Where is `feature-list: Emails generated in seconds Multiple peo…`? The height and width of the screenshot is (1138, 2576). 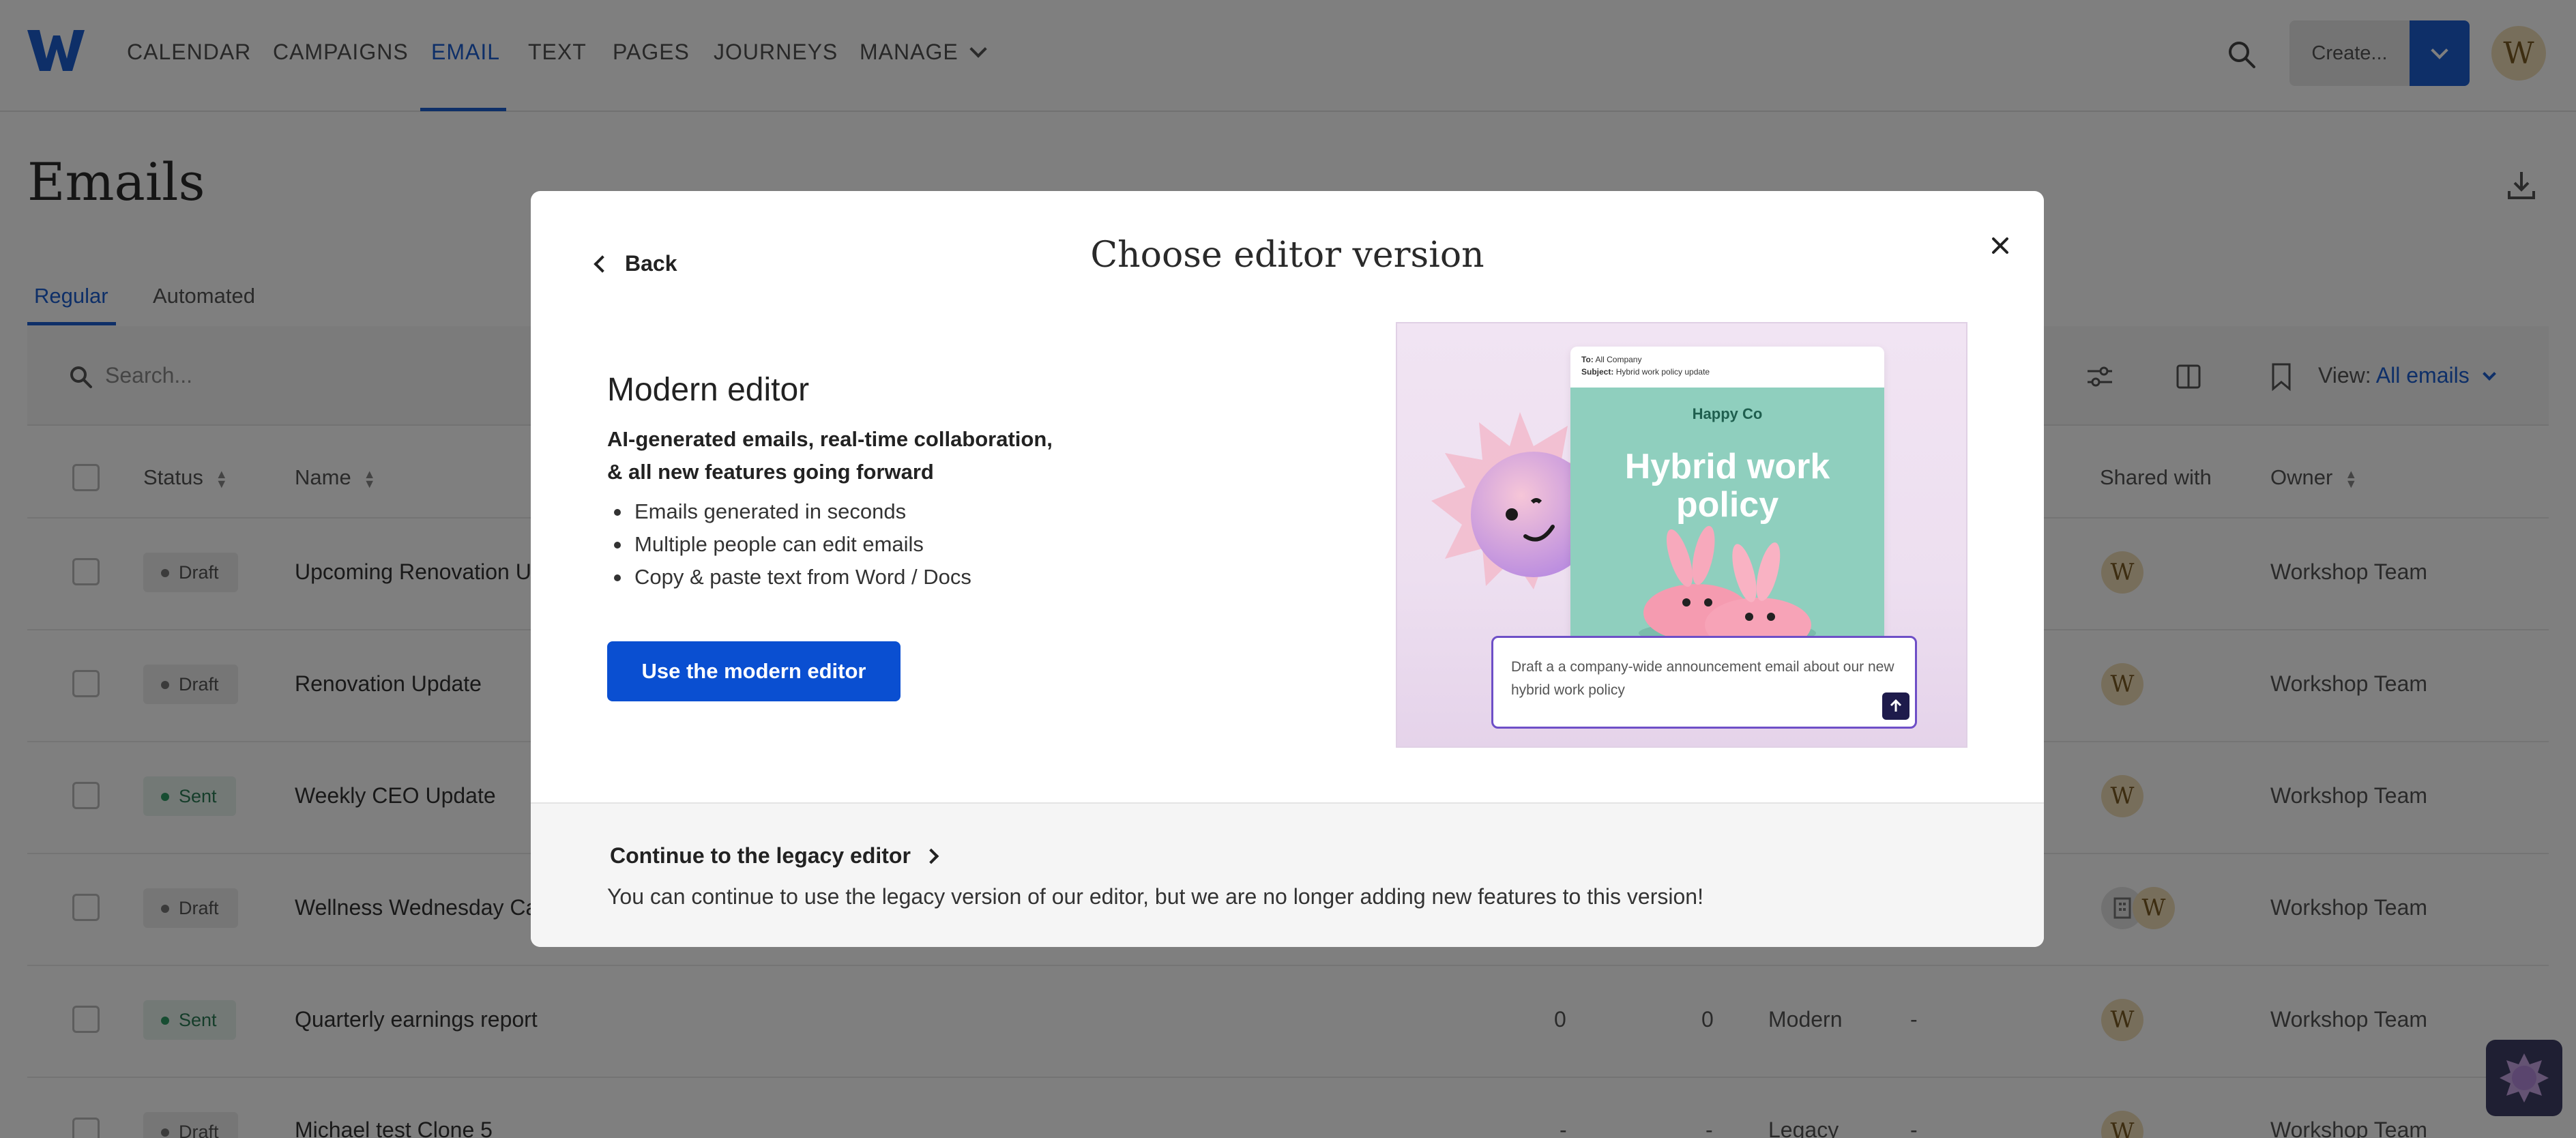 feature-list: Emails generated in seconds Multiple peo… is located at coordinates (789, 544).